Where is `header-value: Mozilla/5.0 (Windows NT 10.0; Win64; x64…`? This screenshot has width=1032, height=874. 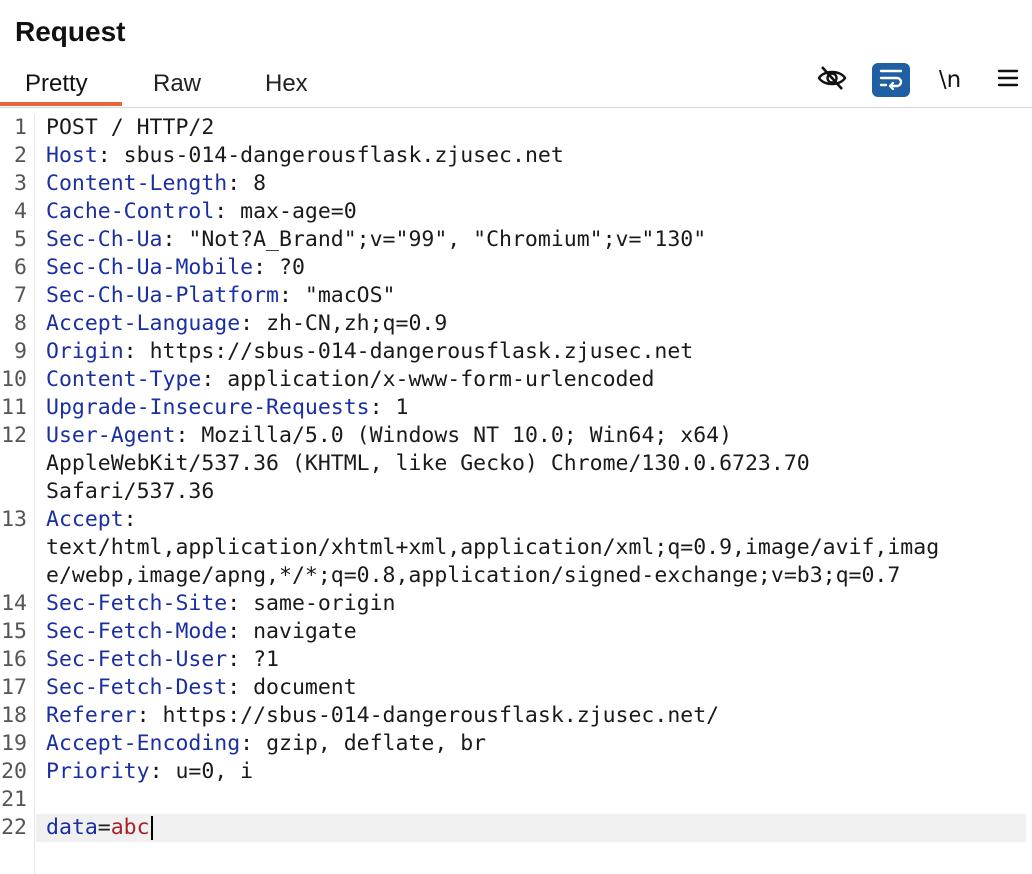
header-value: Mozilla/5.0 (Windows NT 10.0; Win64; x64… is located at coordinates (467, 435).